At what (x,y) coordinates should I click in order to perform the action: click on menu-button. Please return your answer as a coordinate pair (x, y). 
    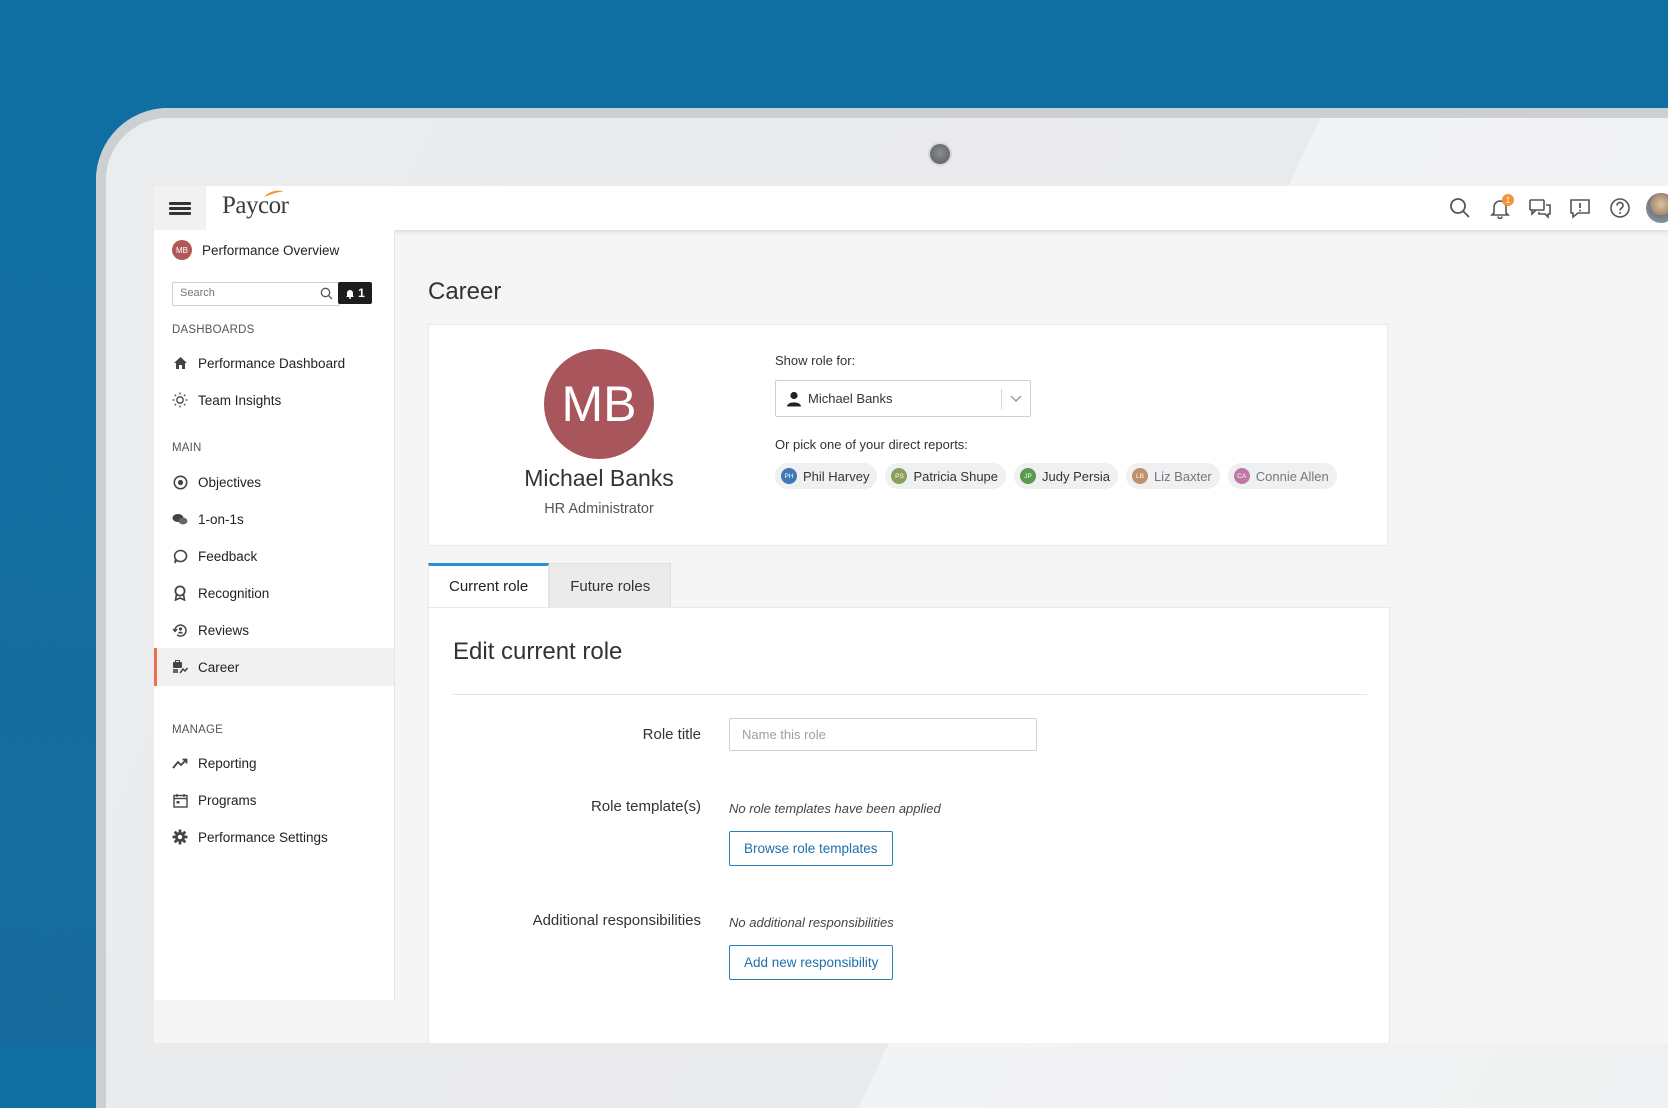
    Looking at the image, I should click on (180, 208).